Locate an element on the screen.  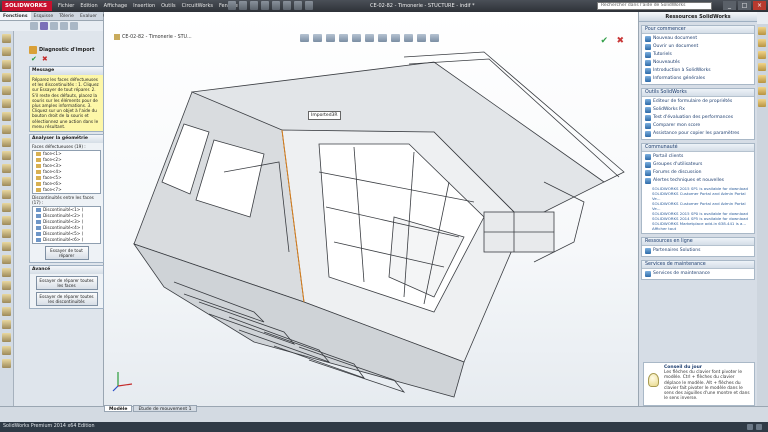
extrude-icon is located at coordinates (6, 38).